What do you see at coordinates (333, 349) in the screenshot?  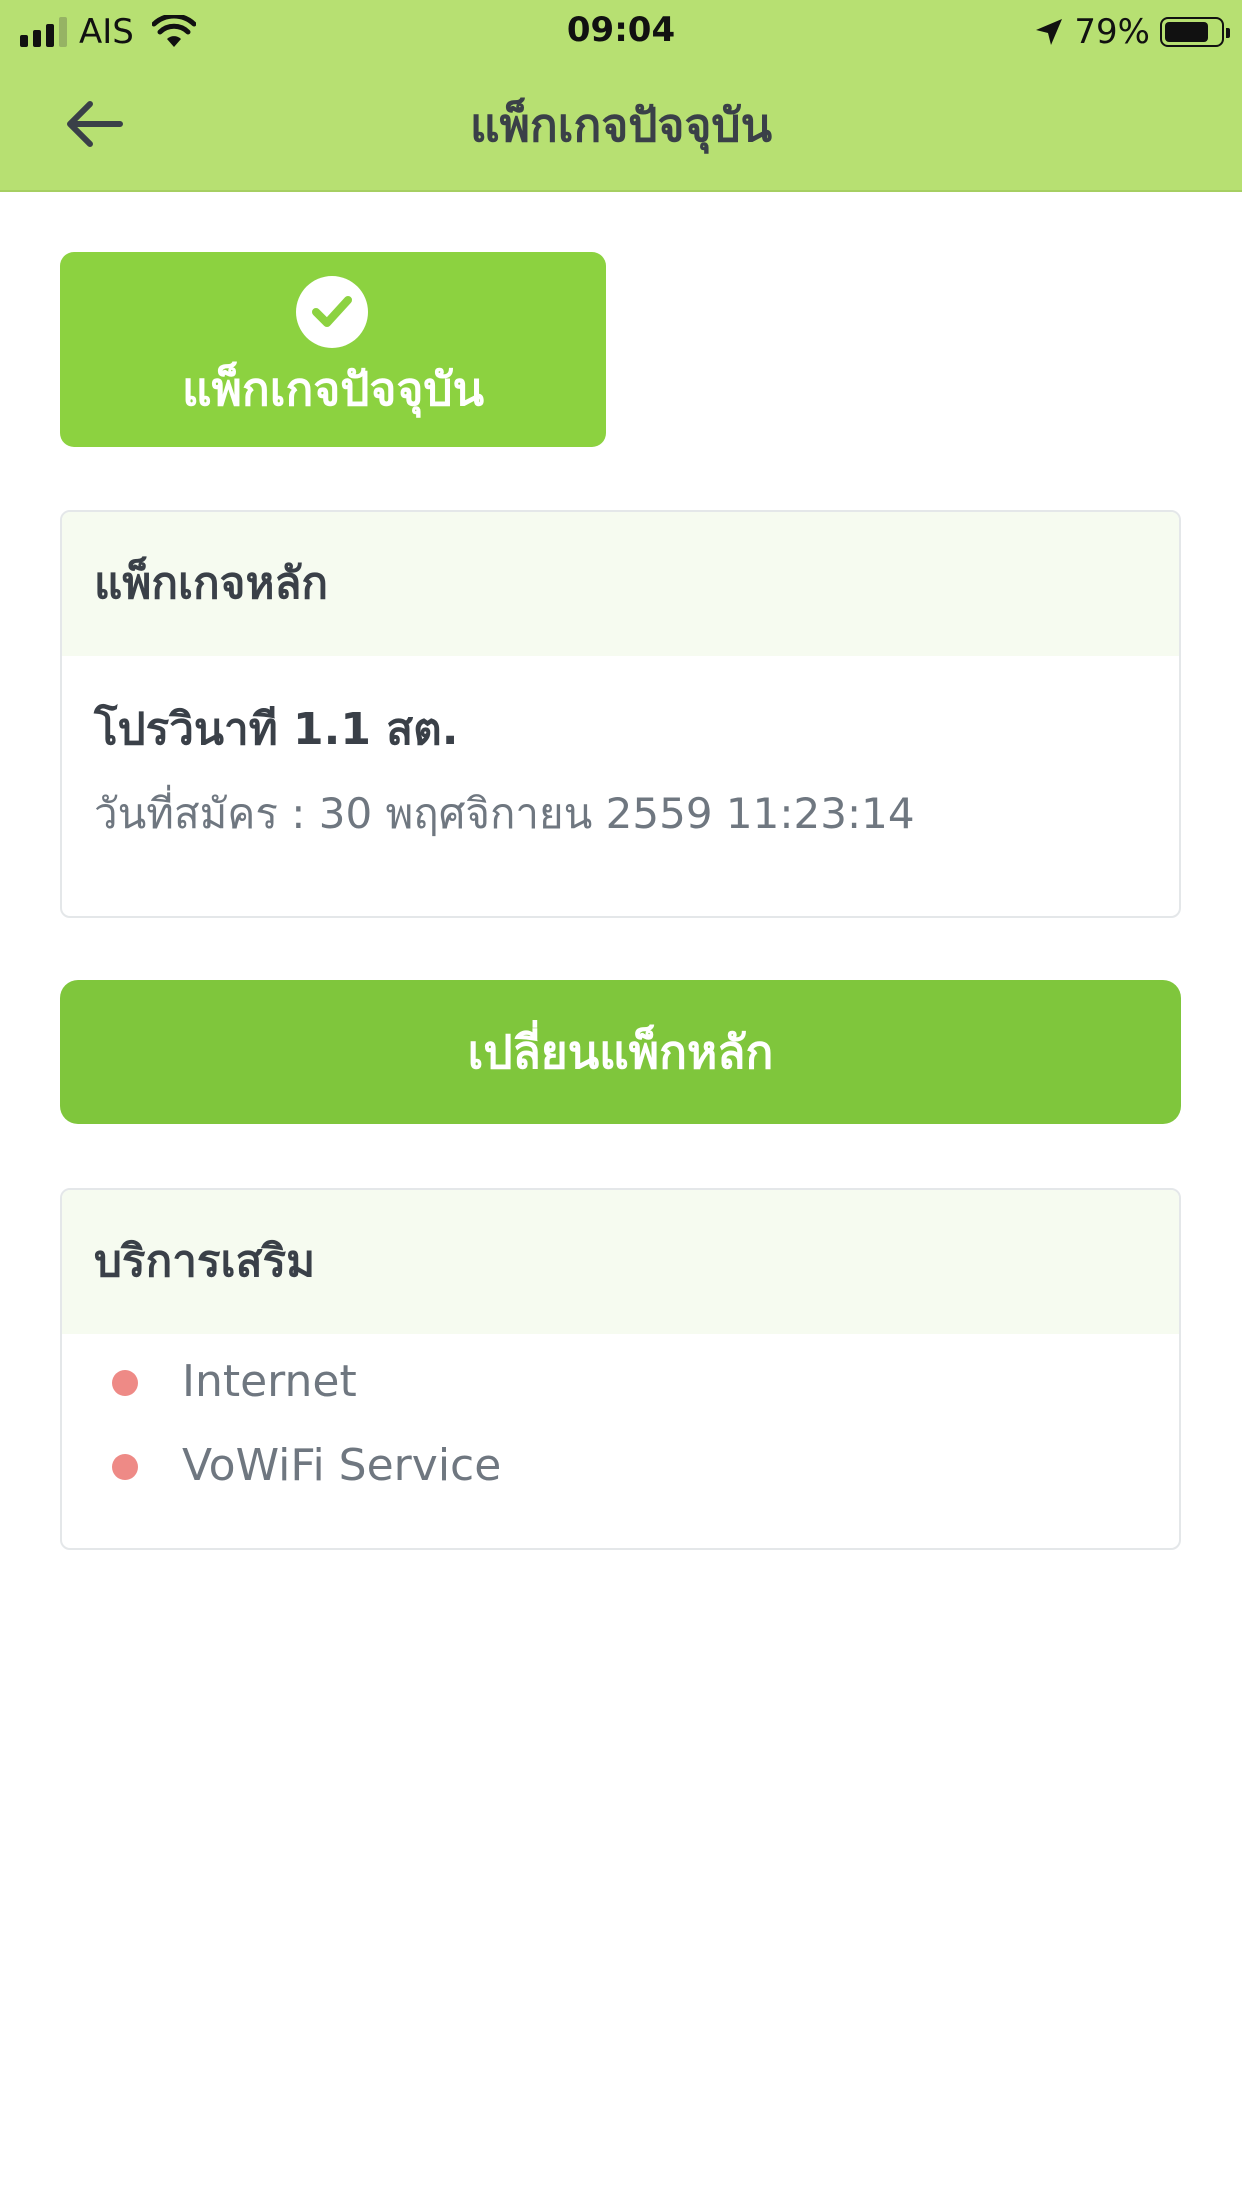 I see `current-package-tile: แพ็กเกจปัจจุบัน` at bounding box center [333, 349].